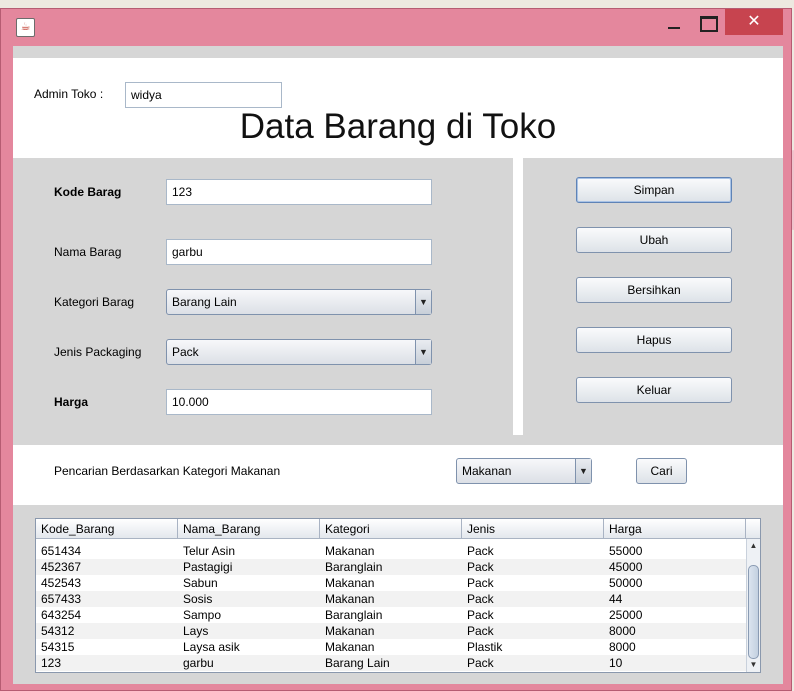  Describe the element at coordinates (88, 252) in the screenshot. I see `nama-label: Nama Barag` at that location.